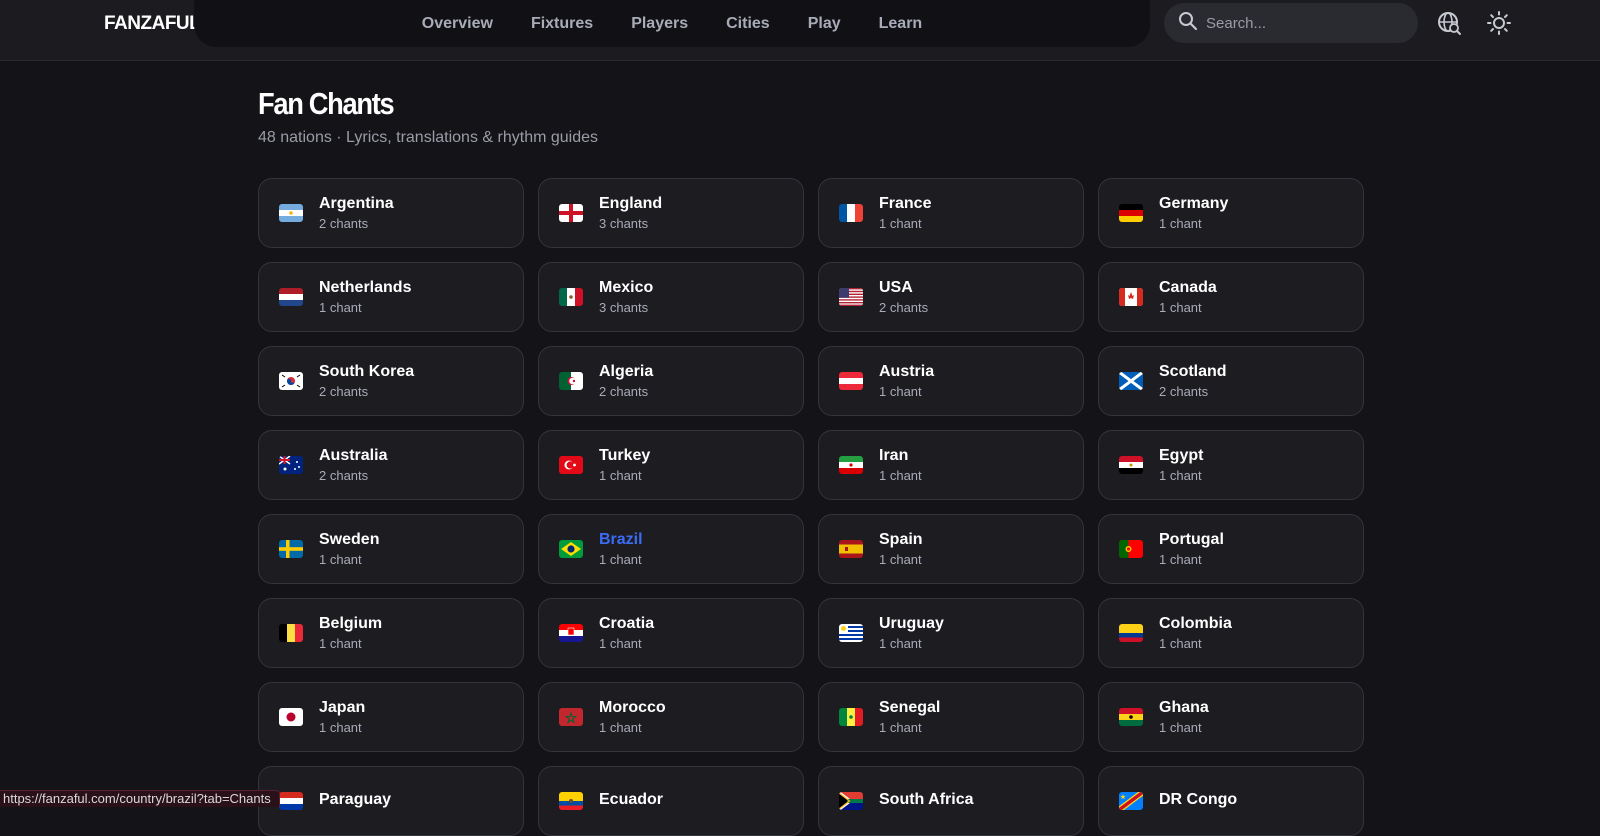 The width and height of the screenshot is (1600, 836). Describe the element at coordinates (671, 801) in the screenshot. I see `country-card-ecuador: Ecuador` at that location.